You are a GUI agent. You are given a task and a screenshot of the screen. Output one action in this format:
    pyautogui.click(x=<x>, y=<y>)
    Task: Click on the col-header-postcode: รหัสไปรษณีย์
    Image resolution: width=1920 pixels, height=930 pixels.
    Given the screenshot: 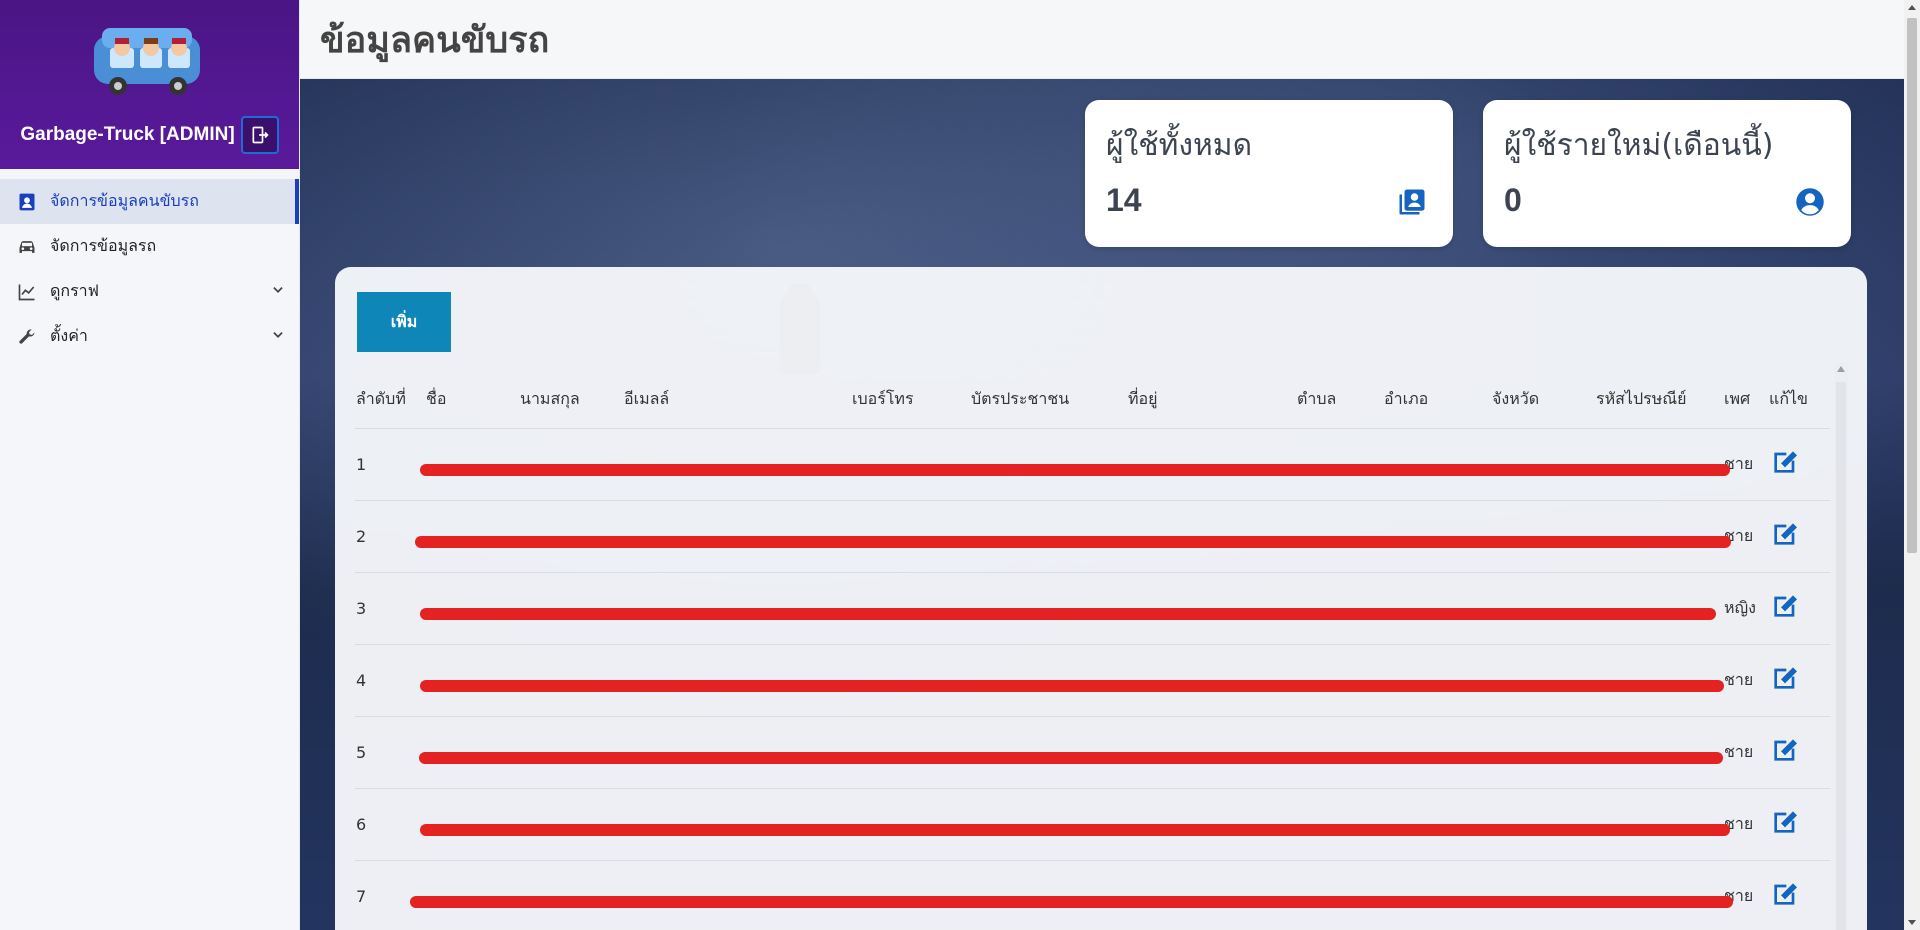 What is the action you would take?
    pyautogui.click(x=1659, y=395)
    